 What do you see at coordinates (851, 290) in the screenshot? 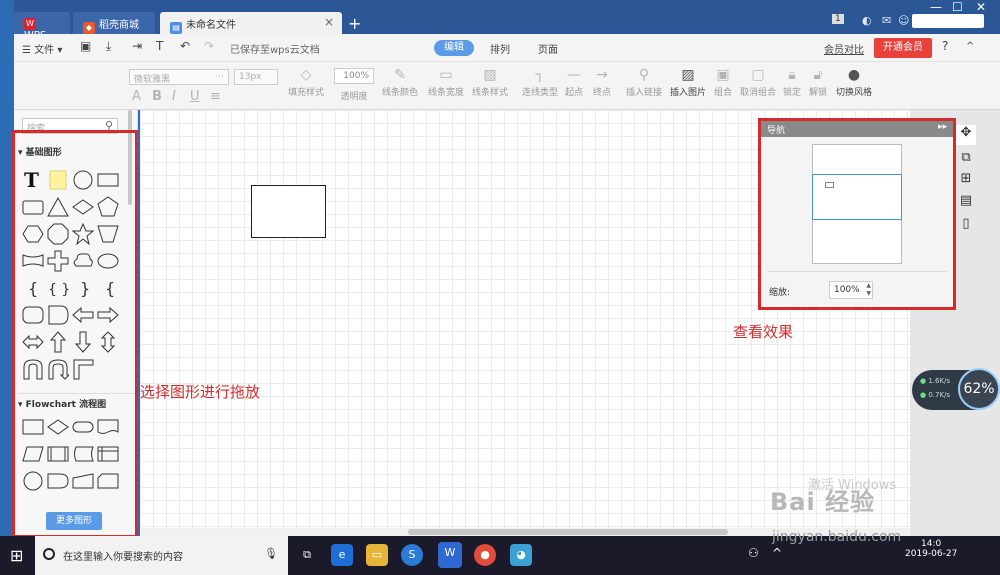
I see `zoom-input: 100% ▲ ▼` at bounding box center [851, 290].